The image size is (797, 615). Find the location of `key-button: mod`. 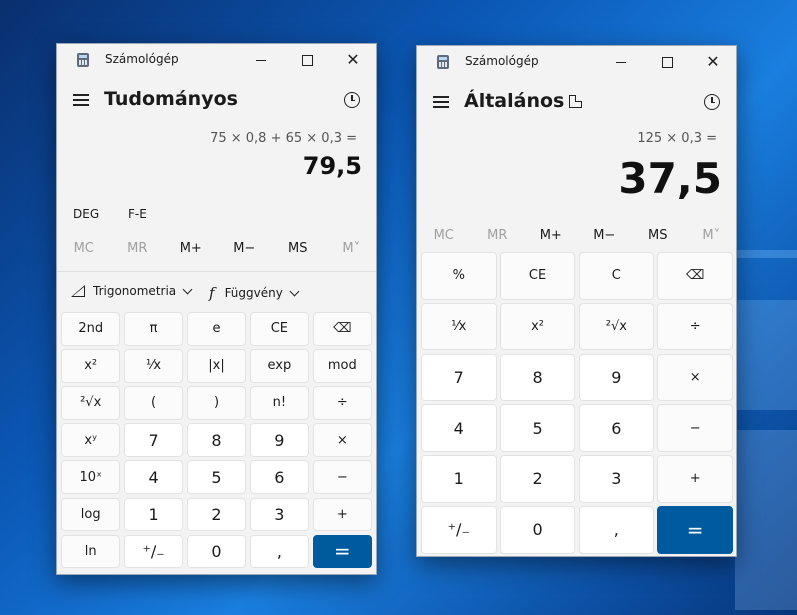

key-button: mod is located at coordinates (342, 366).